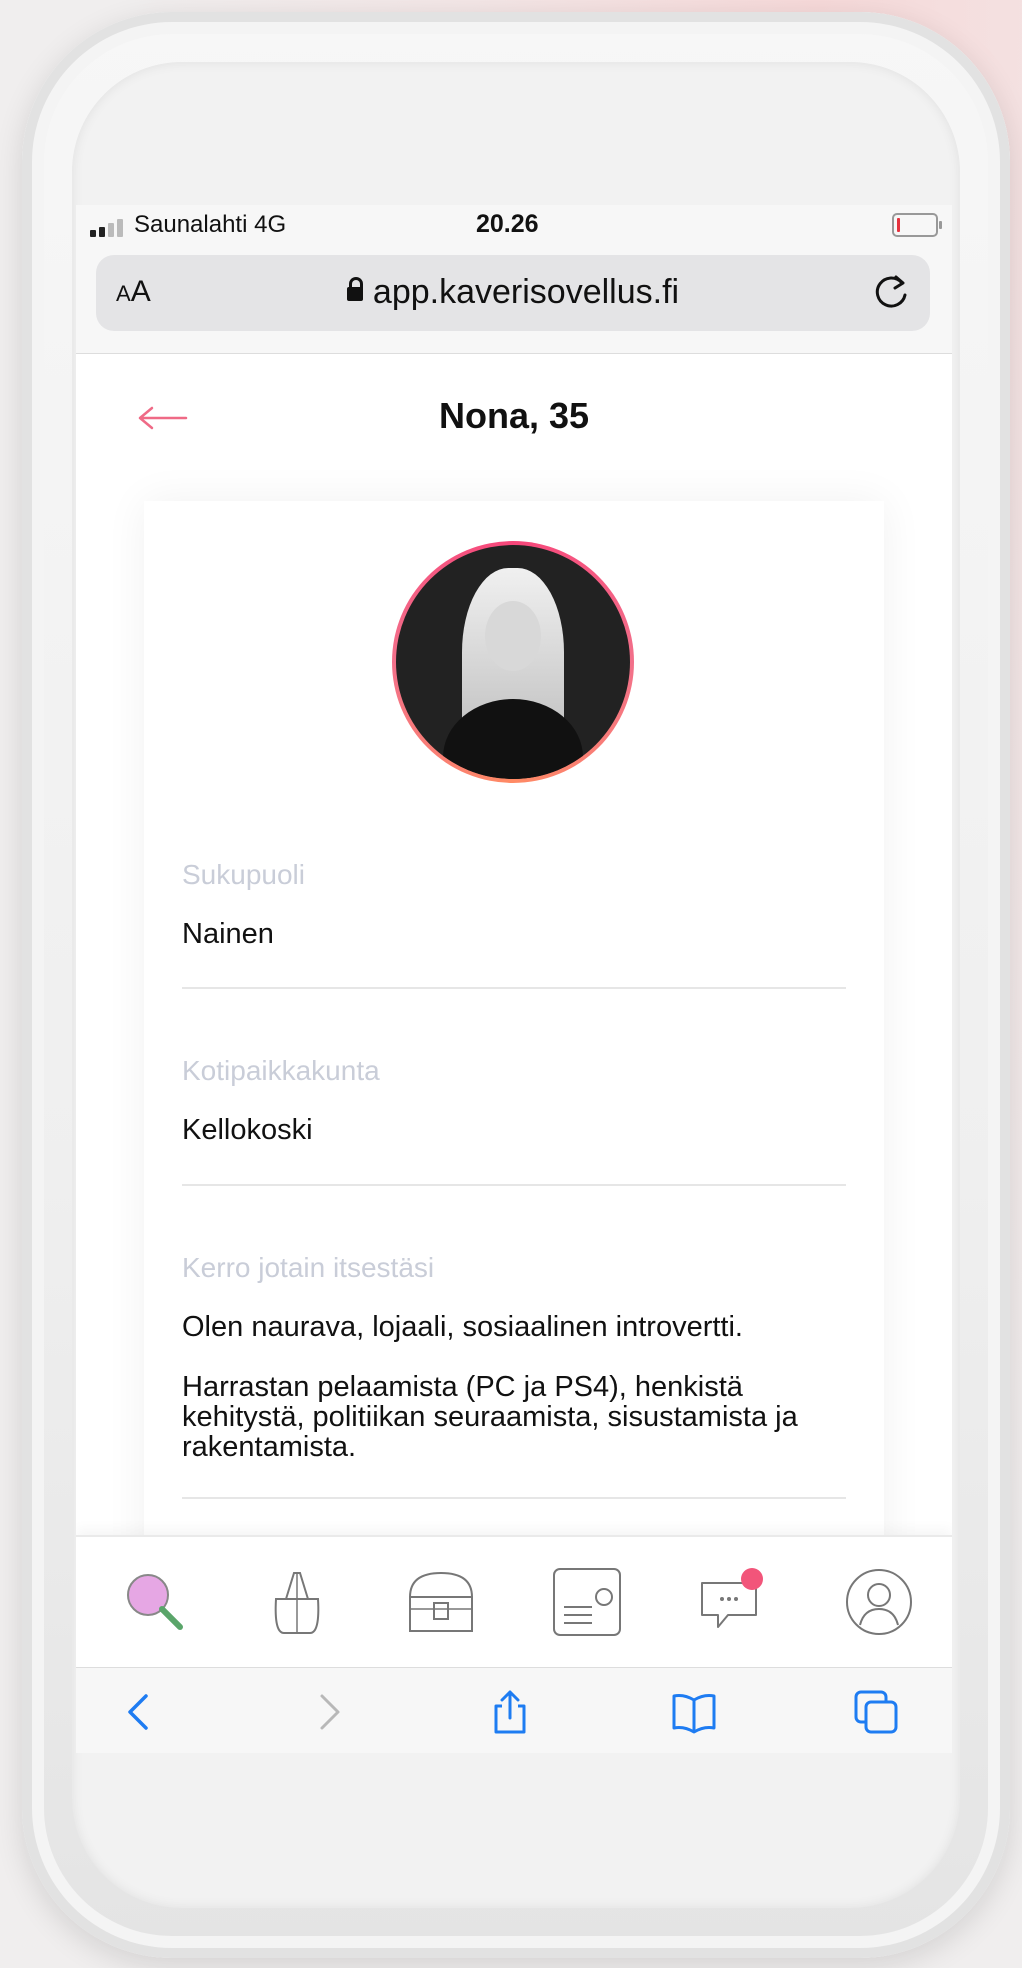 The height and width of the screenshot is (1968, 1022). What do you see at coordinates (510, 1712) in the screenshot?
I see `share-icon` at bounding box center [510, 1712].